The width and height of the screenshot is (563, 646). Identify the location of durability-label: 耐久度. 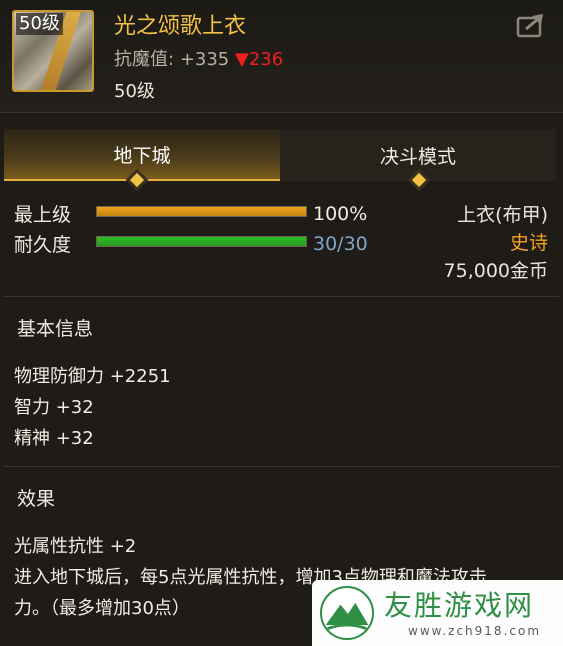
(43, 245).